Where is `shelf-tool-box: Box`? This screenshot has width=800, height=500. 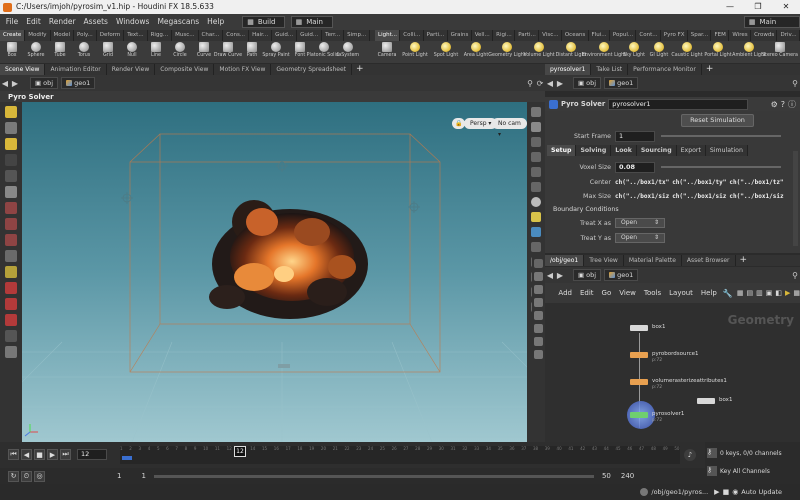 shelf-tool-box: Box is located at coordinates (12, 52).